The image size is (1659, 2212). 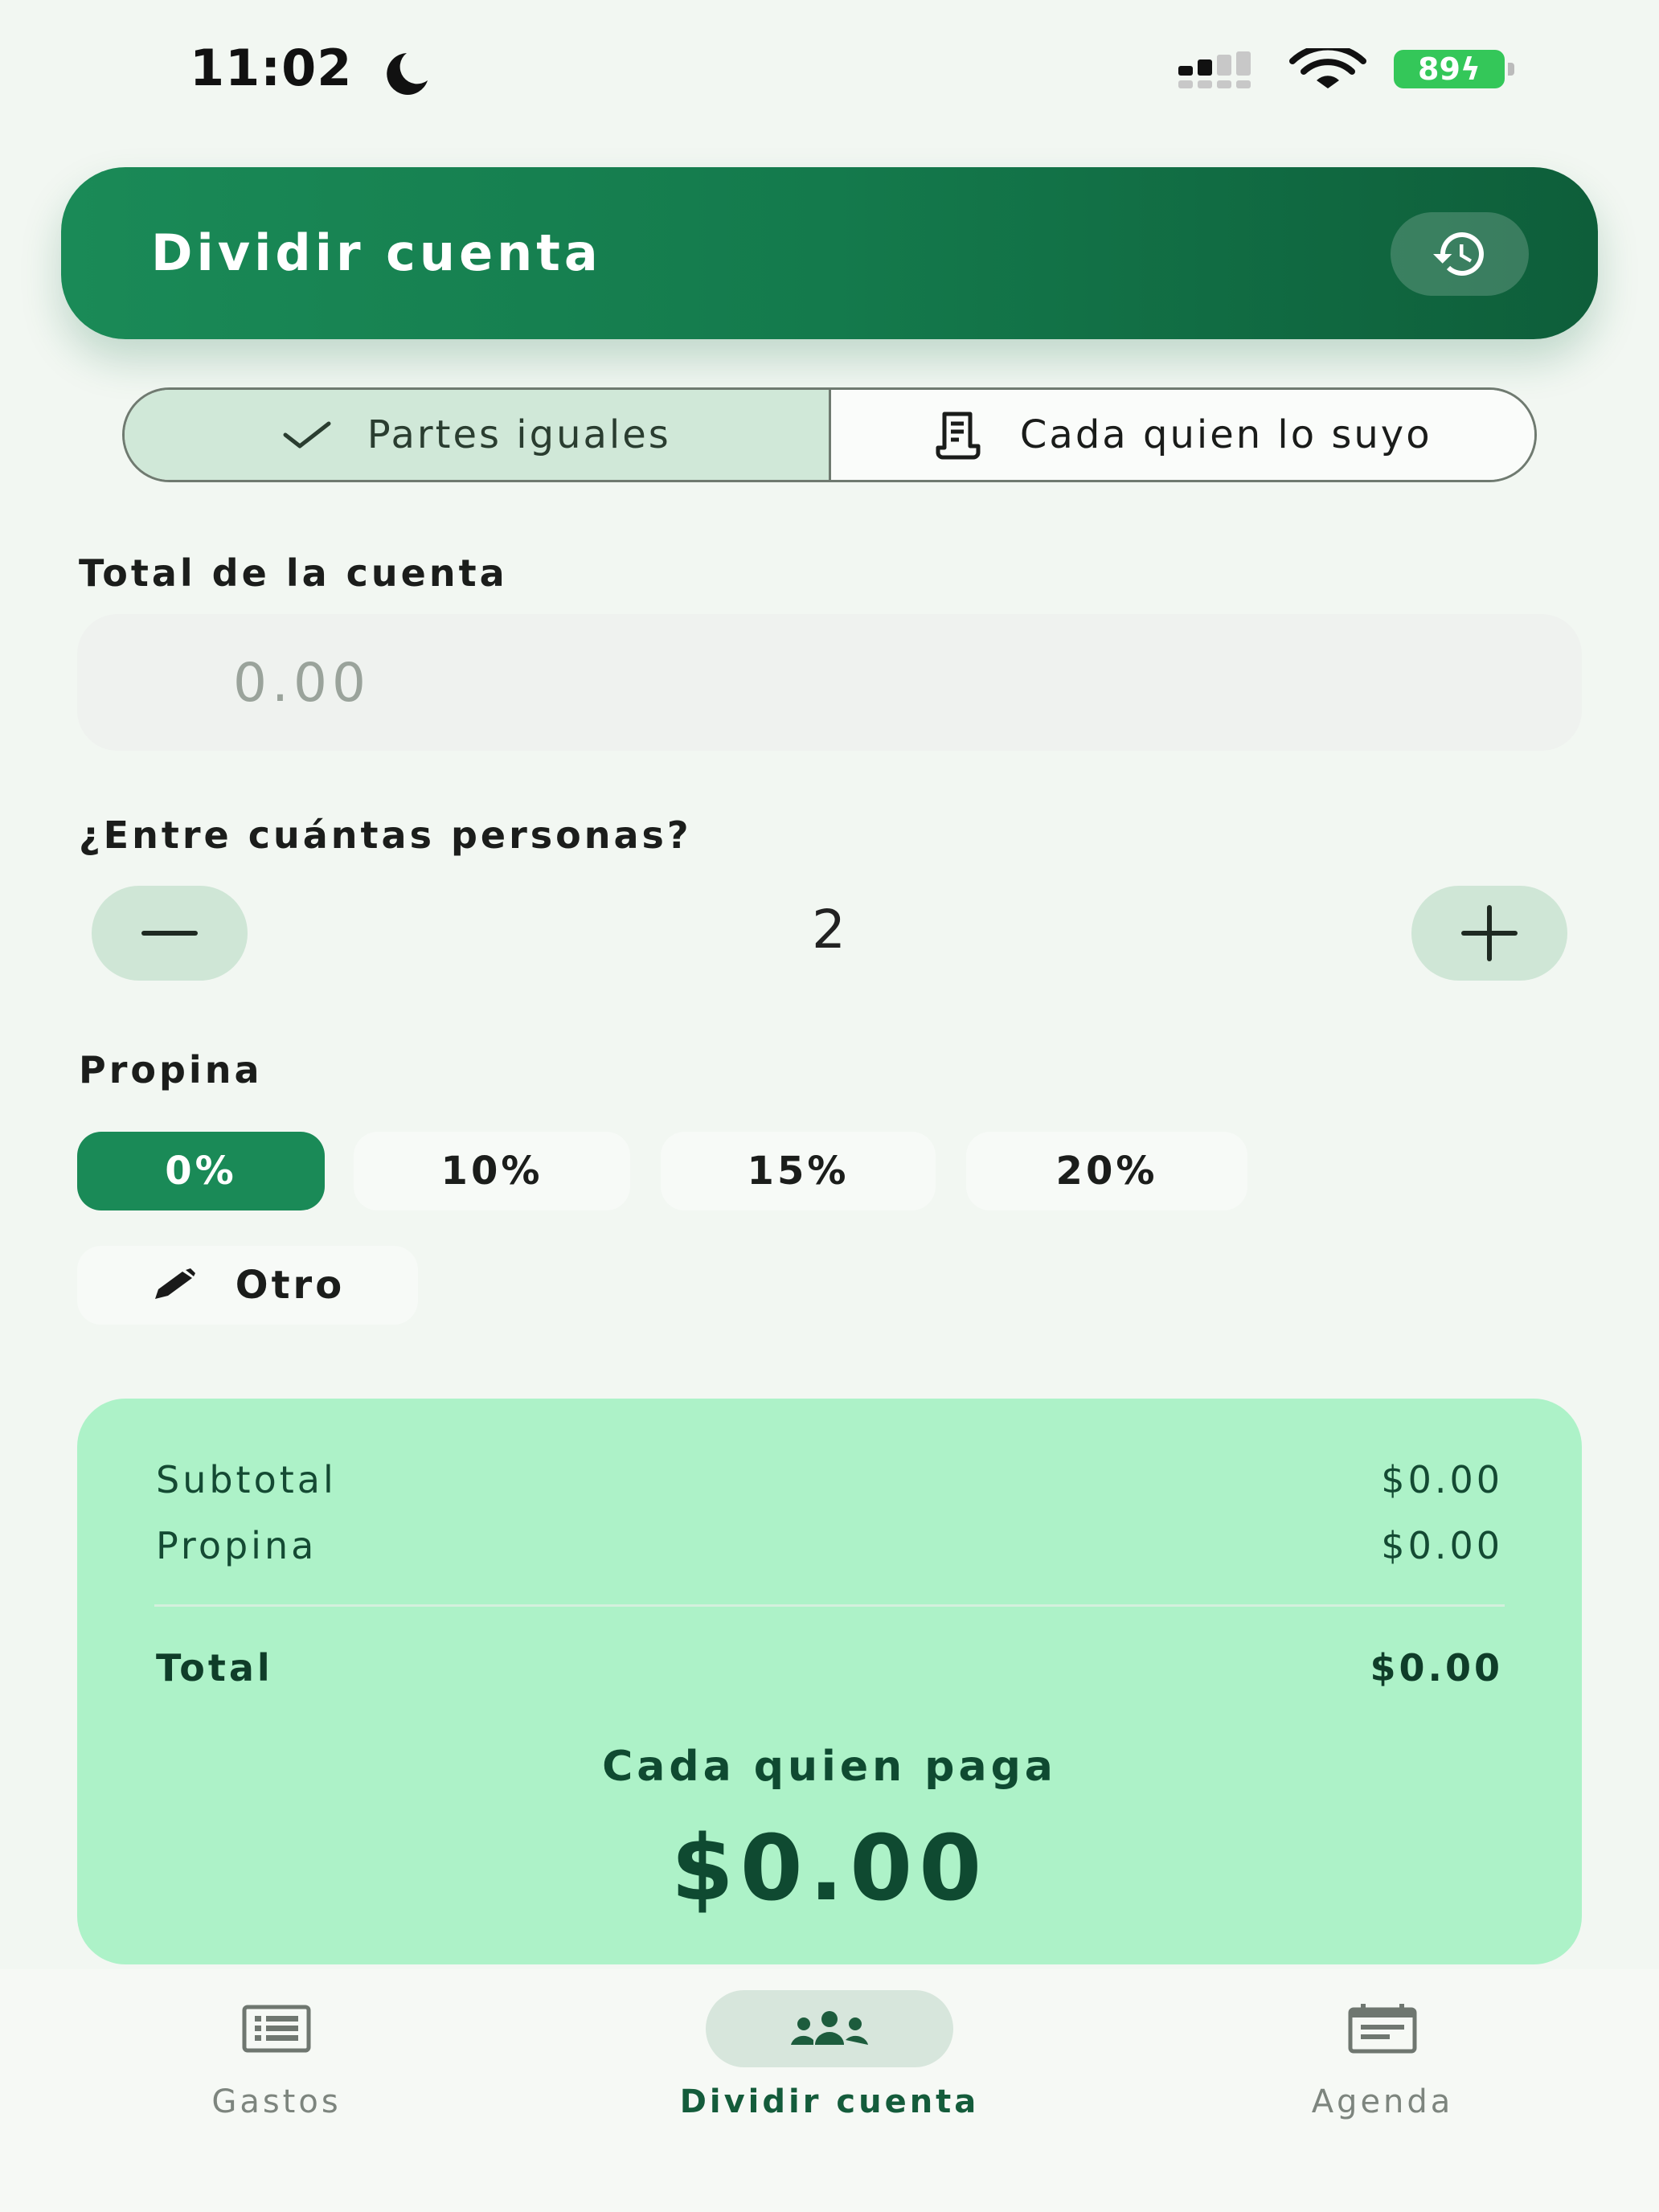 What do you see at coordinates (829, 2070) in the screenshot?
I see `nav-item-dividir-cuenta: Dividir cuenta` at bounding box center [829, 2070].